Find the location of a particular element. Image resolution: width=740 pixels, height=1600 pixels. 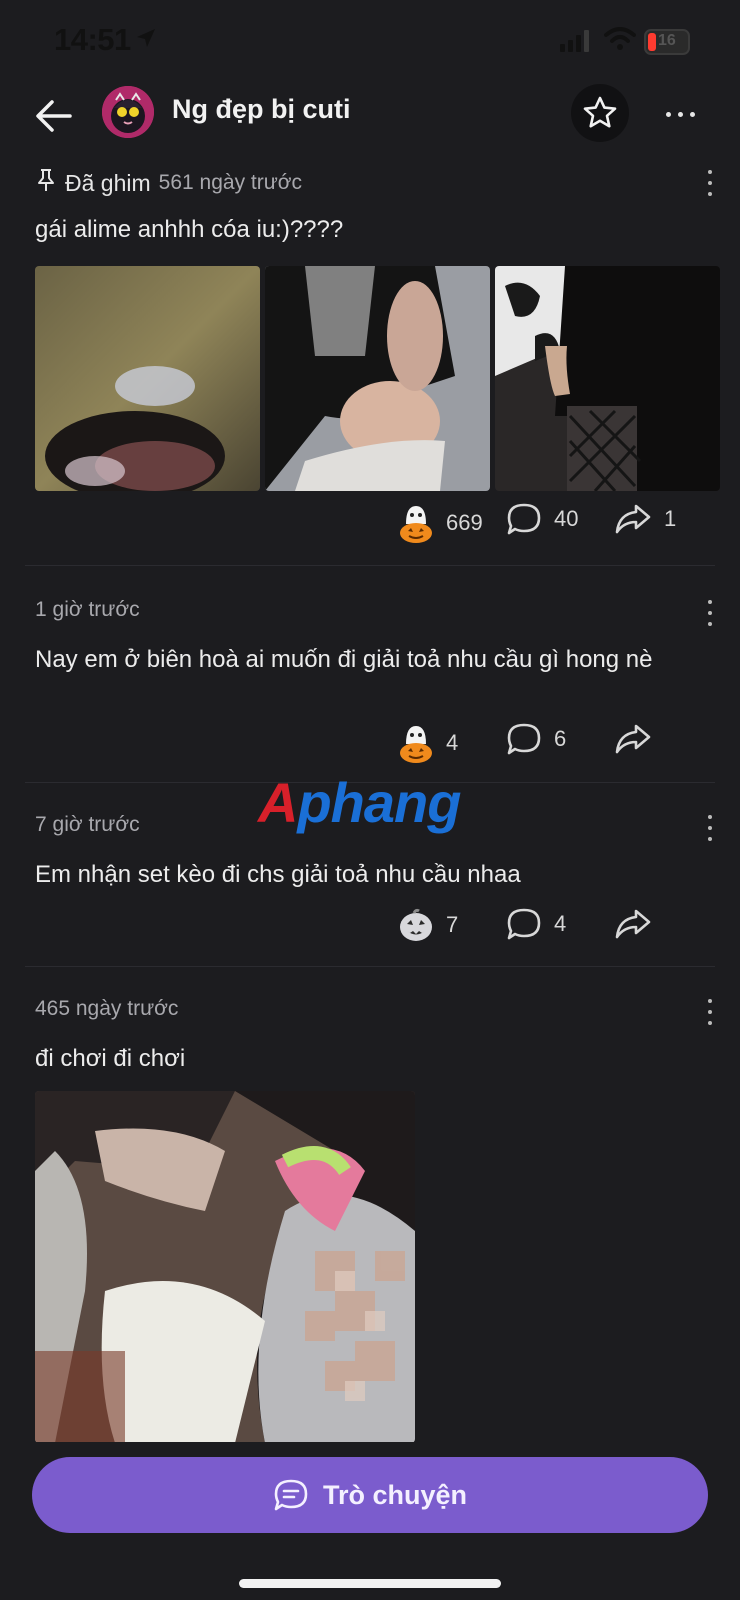

reaction-button: 669 is located at coordinates (440, 523).